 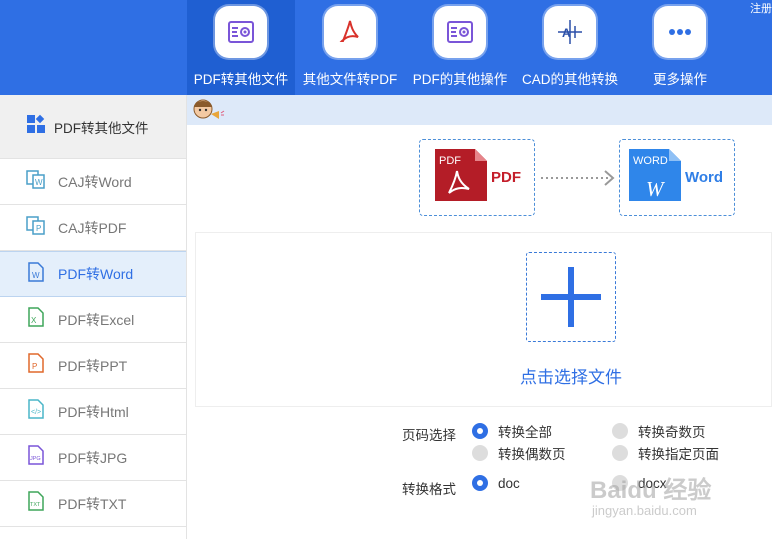 What do you see at coordinates (525, 432) in the screenshot?
I see `radio-label: 转换全部` at bounding box center [525, 432].